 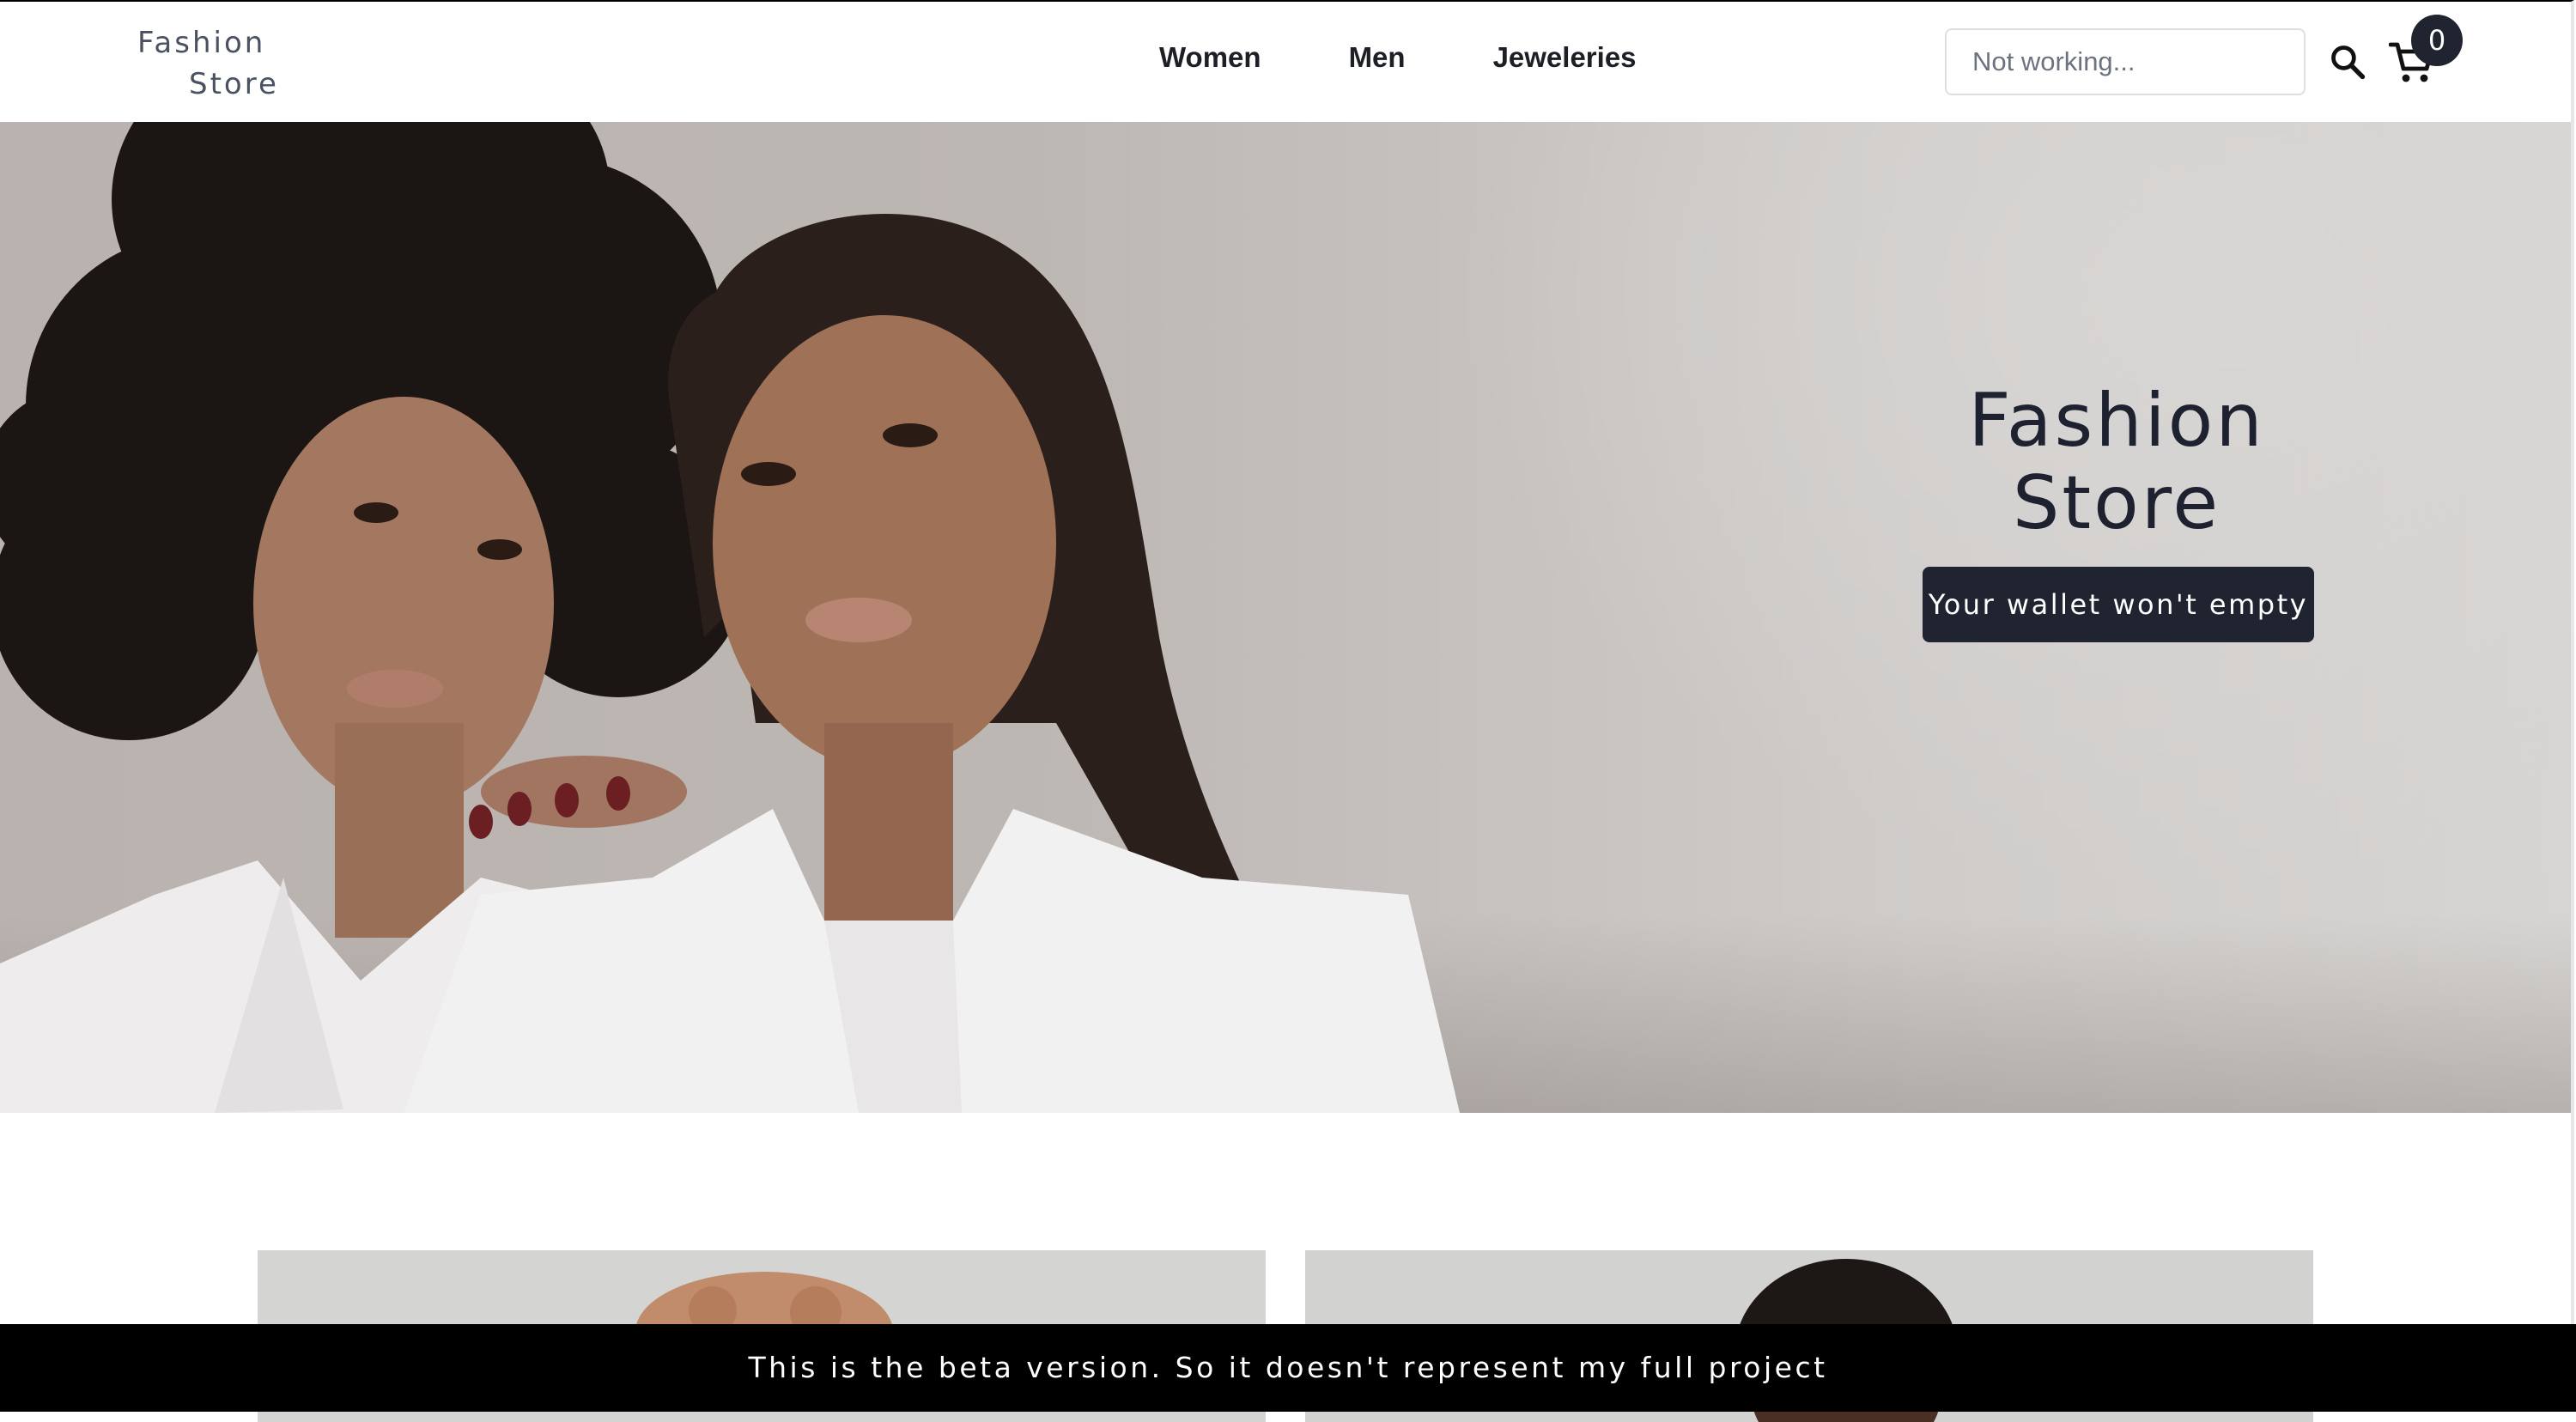 I want to click on hero-cta-button: Your wallet won't empty, so click(x=2119, y=605).